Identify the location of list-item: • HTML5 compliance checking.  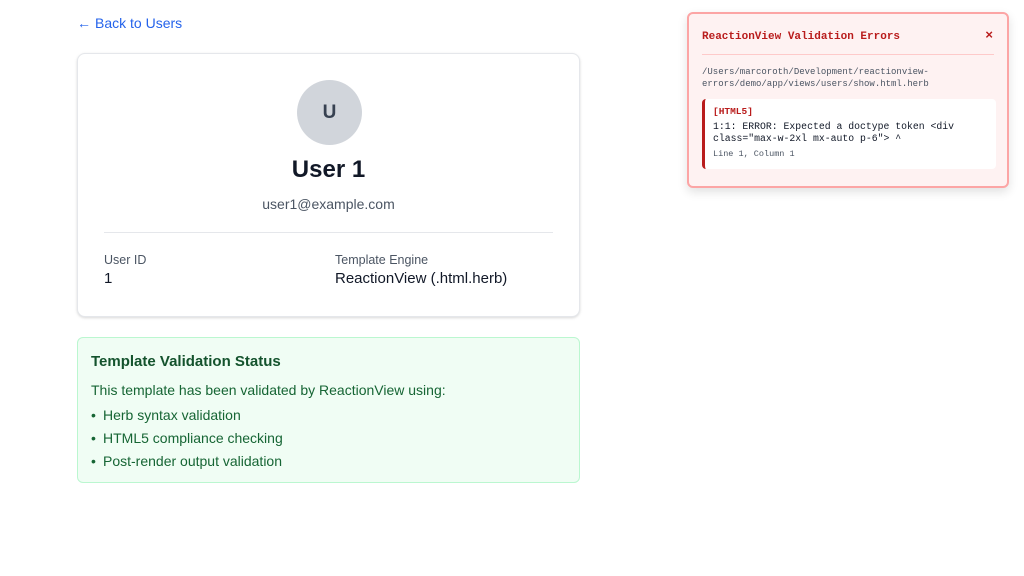
(187, 441).